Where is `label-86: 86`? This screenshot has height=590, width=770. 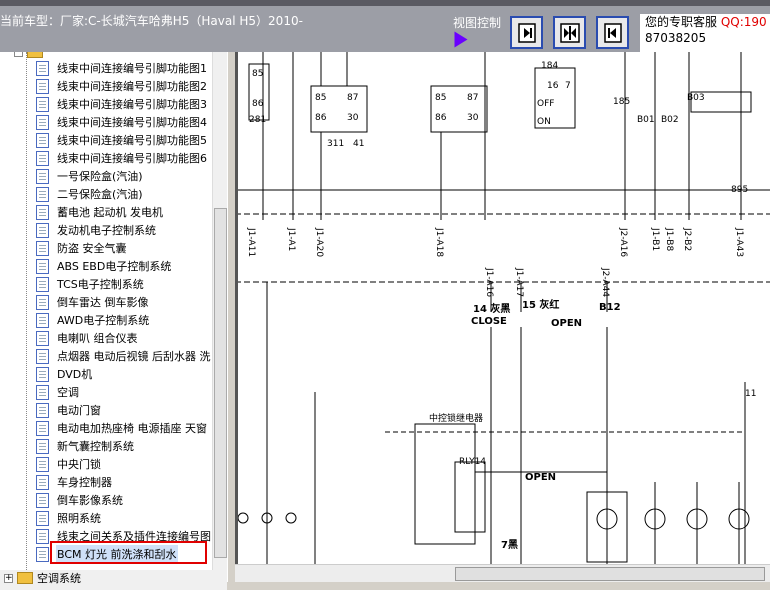
label-86: 86 is located at coordinates (258, 104).